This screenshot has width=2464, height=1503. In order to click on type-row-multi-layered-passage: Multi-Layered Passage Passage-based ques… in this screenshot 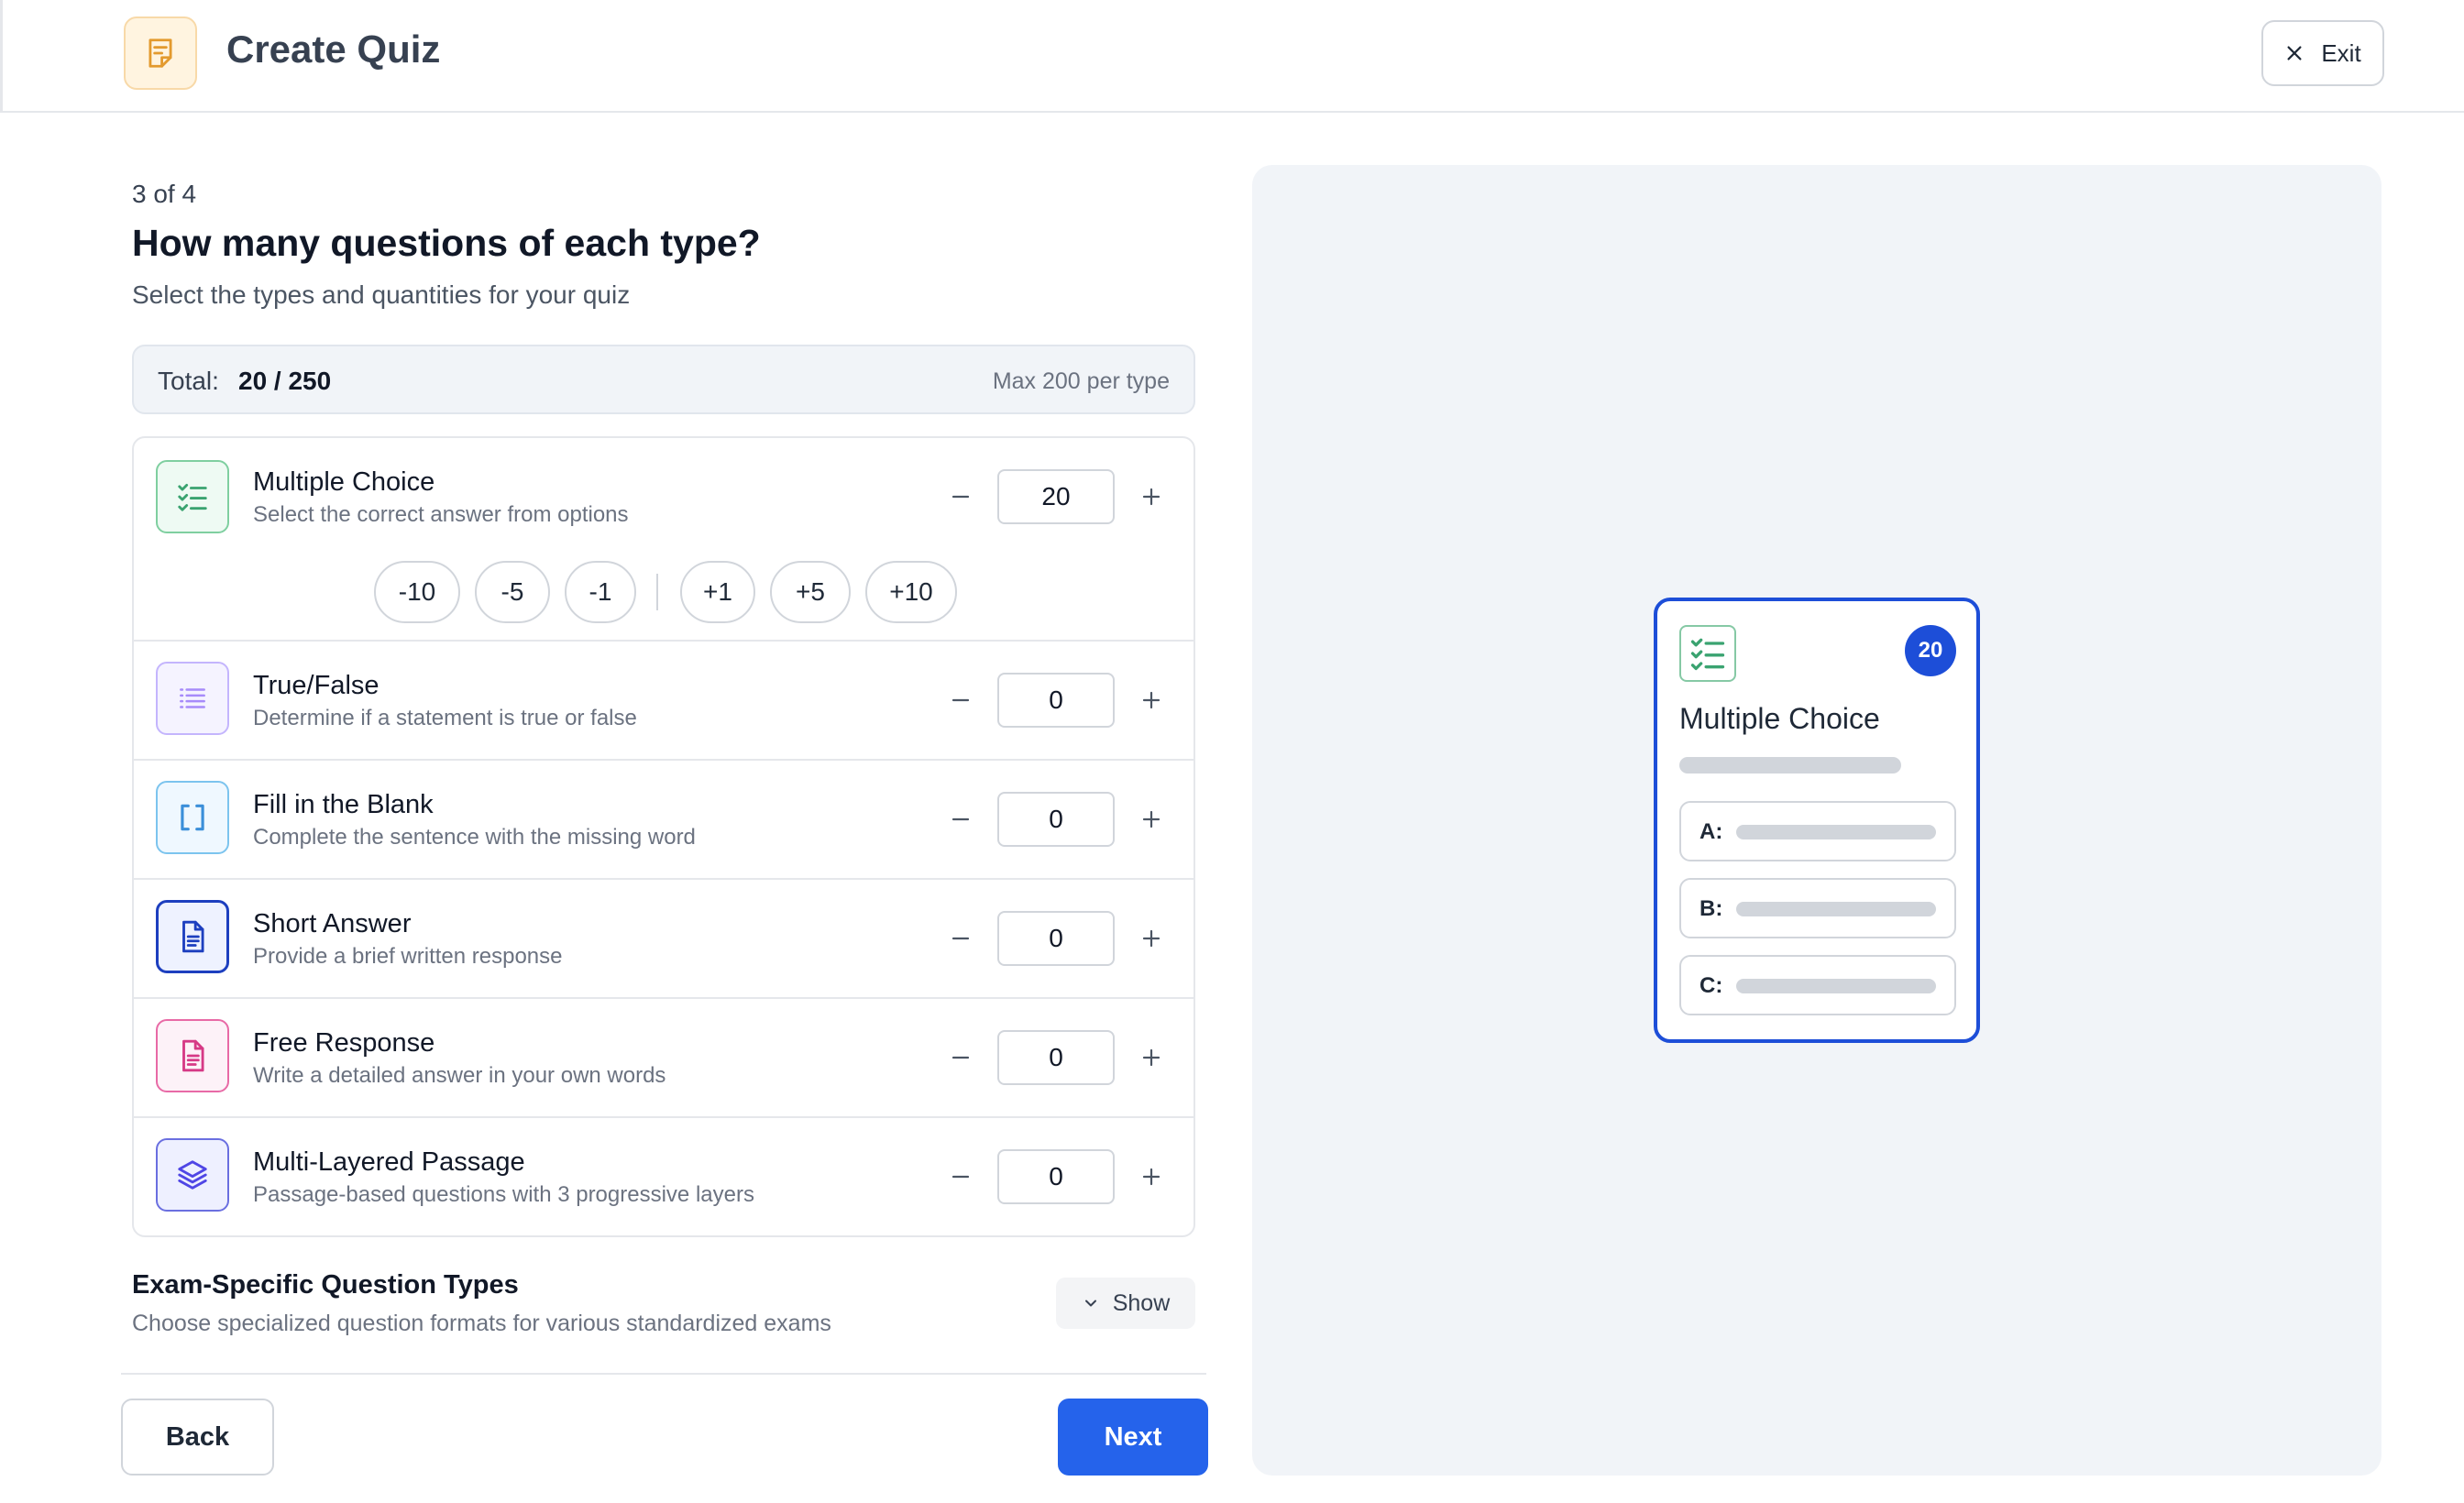, I will do `click(664, 1175)`.